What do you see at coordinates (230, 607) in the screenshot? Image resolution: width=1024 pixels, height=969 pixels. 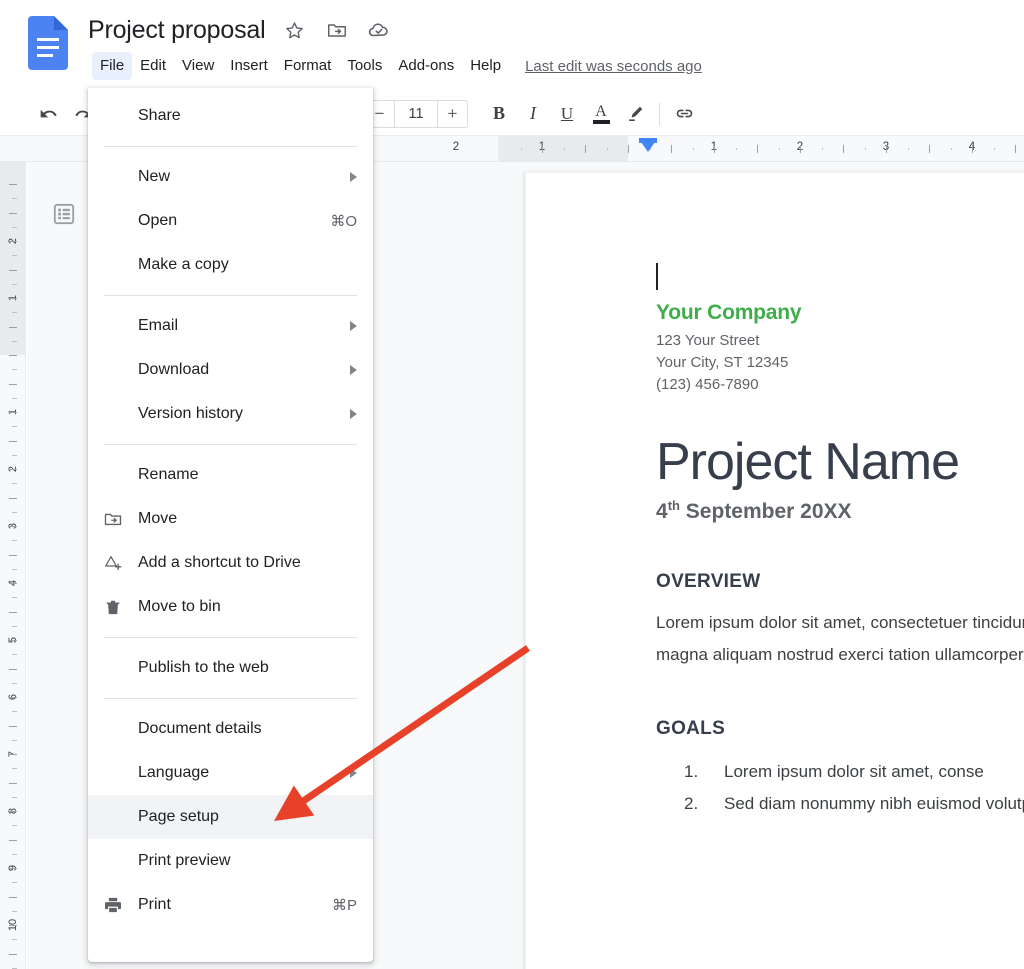 I see `menu-item-move-to-bin: Move to bin` at bounding box center [230, 607].